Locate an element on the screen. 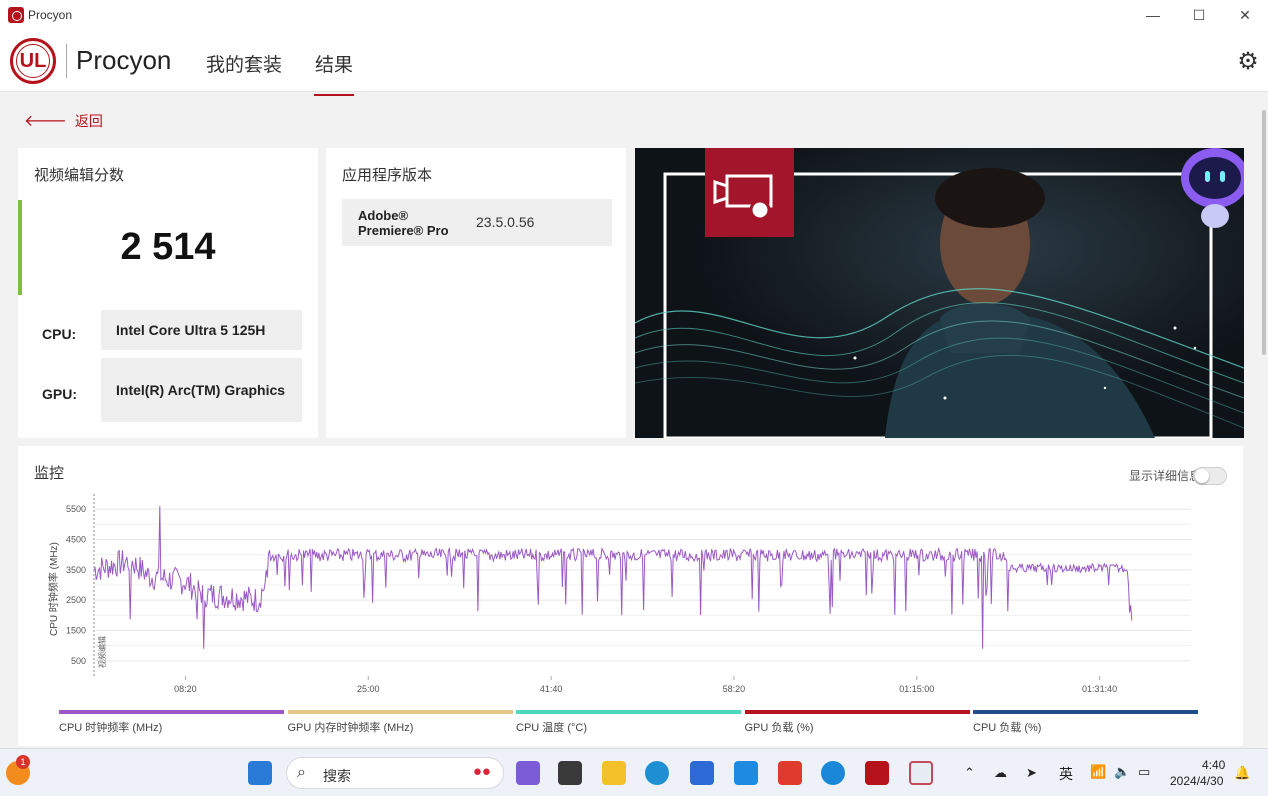  legend-label: CPU 温度 (°C) is located at coordinates (552, 728).